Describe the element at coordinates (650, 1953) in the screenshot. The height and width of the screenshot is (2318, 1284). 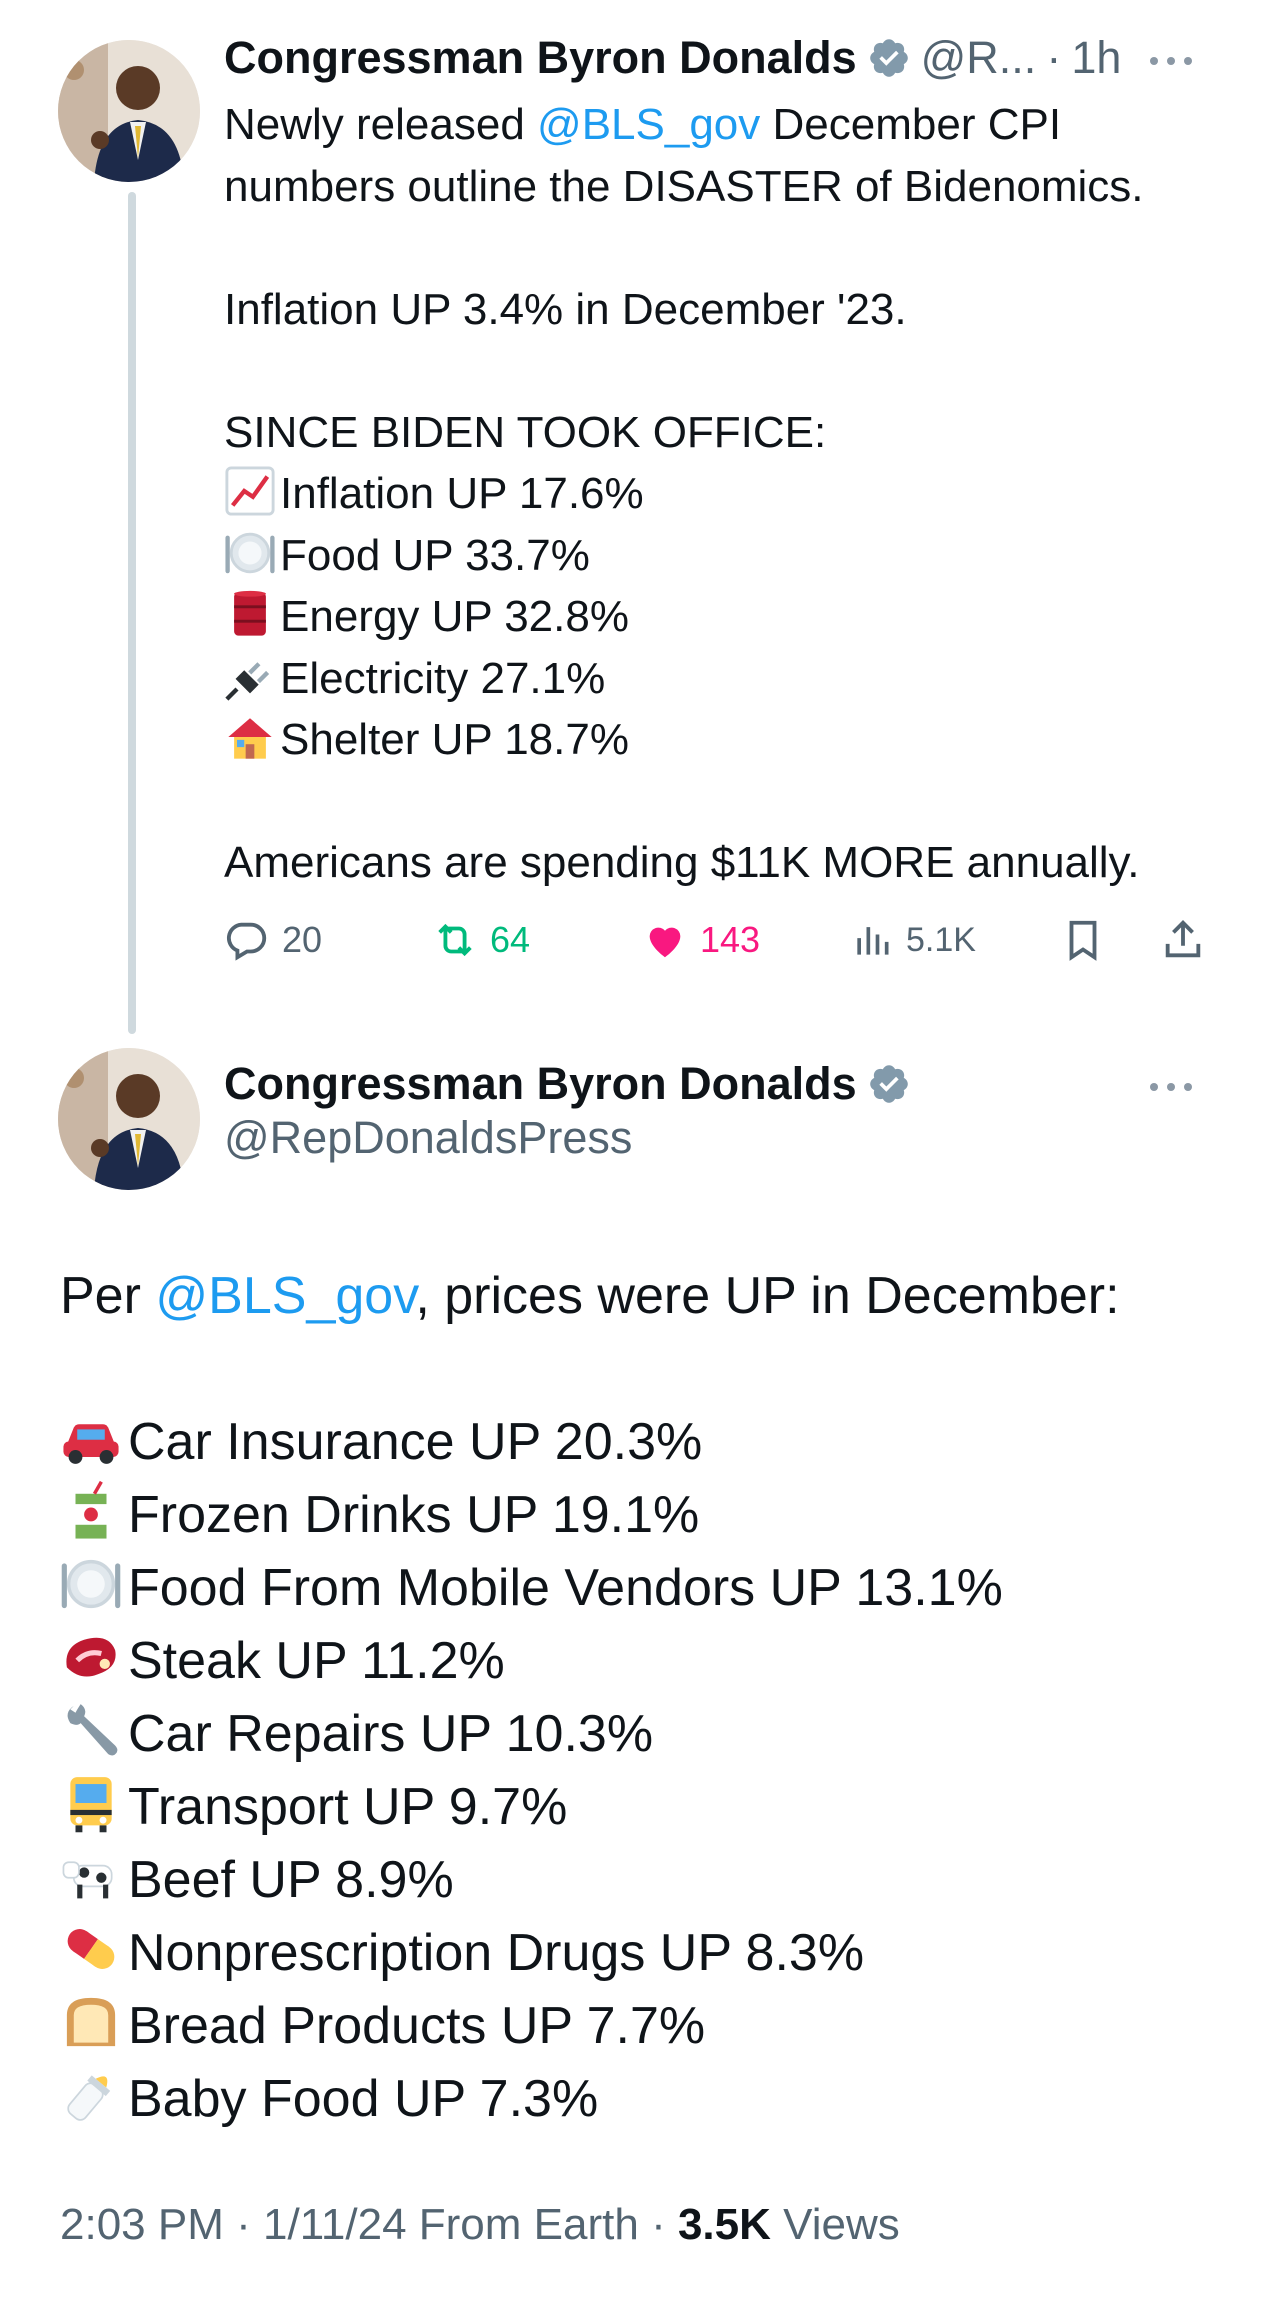
I see `list-item: Nonprescription Drugs UP 8.3%` at that location.